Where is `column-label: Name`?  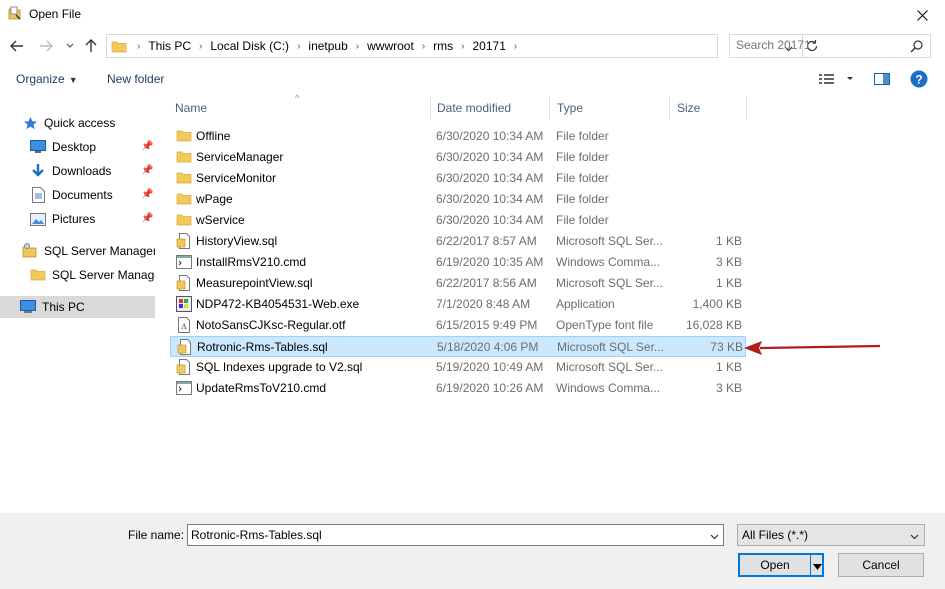 column-label: Name is located at coordinates (191, 108).